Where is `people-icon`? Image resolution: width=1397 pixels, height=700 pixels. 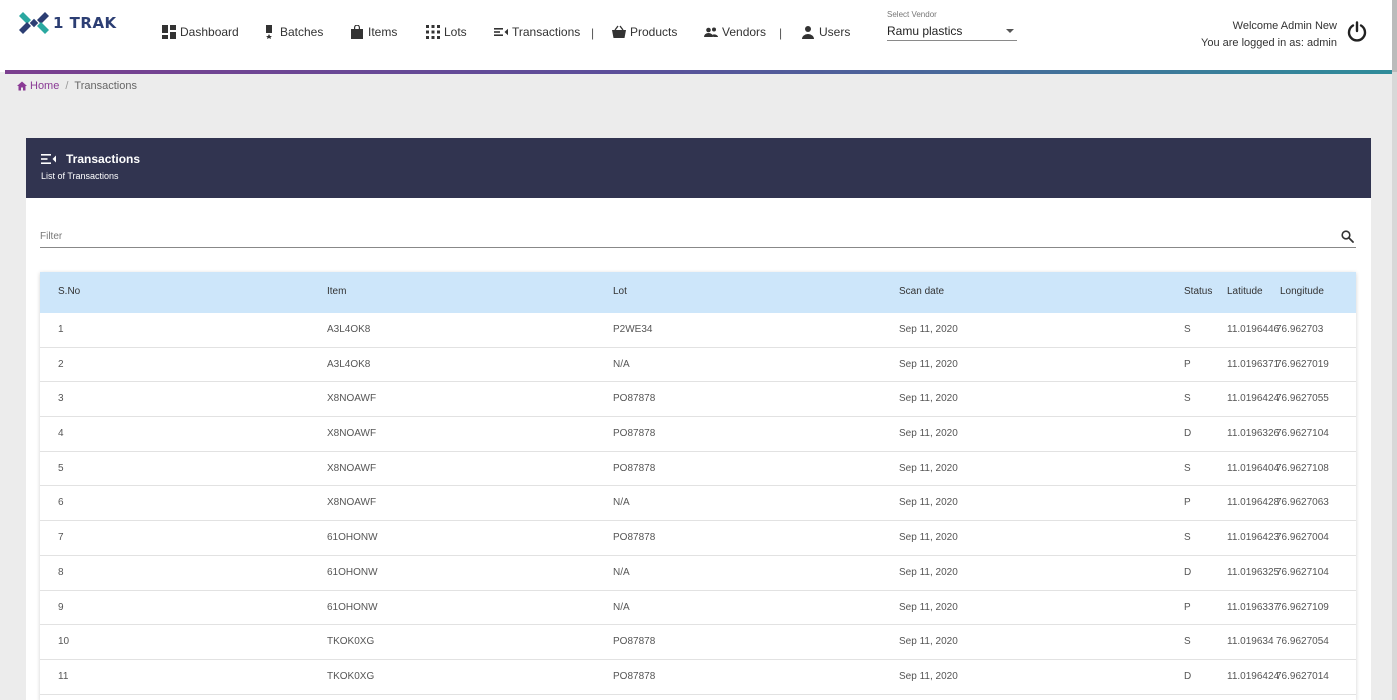
people-icon is located at coordinates (711, 32).